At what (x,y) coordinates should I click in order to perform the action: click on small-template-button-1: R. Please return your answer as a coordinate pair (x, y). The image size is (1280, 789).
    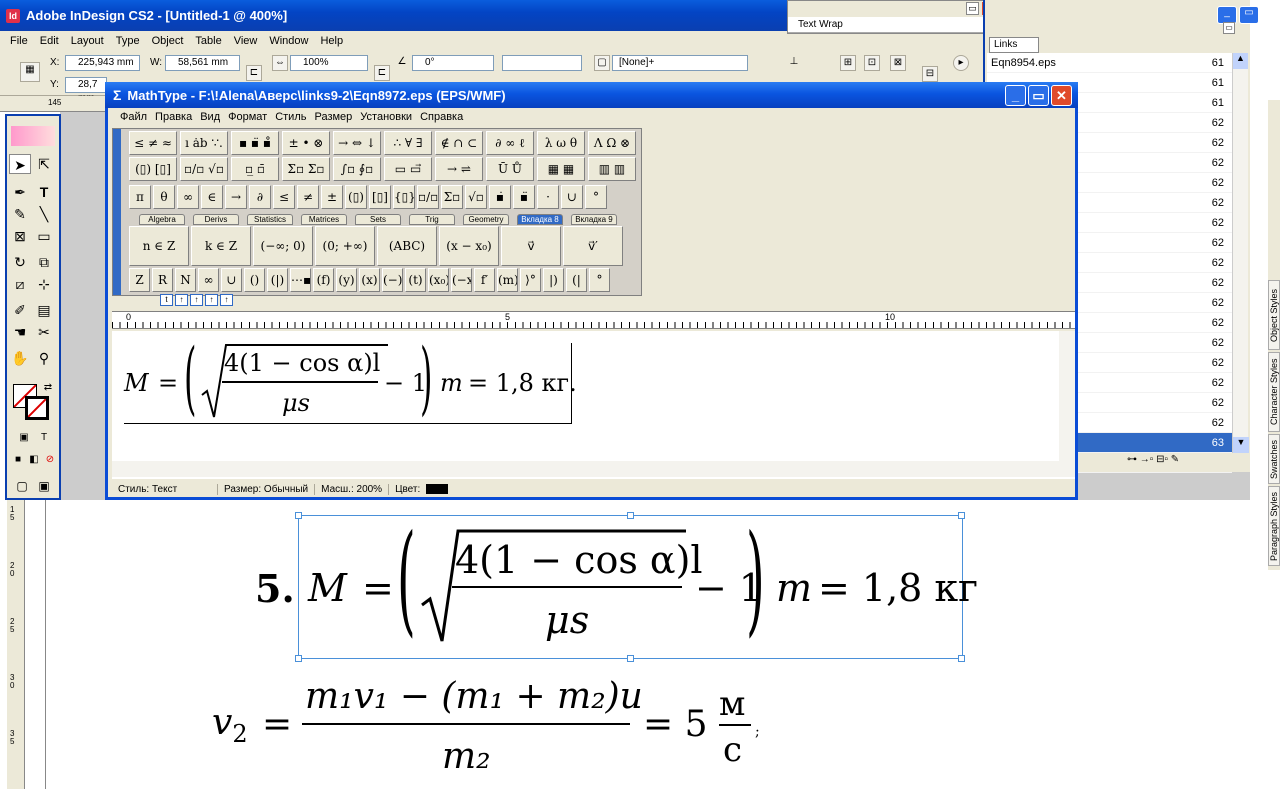
    Looking at the image, I should click on (162, 280).